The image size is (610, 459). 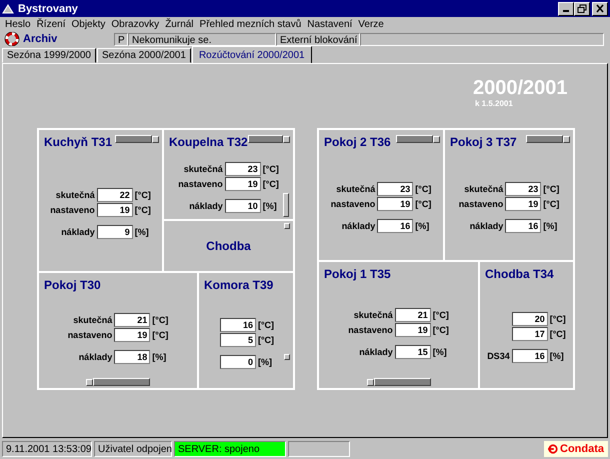 What do you see at coordinates (483, 142) in the screenshot?
I see `room-name: Pokoj 3 T37` at bounding box center [483, 142].